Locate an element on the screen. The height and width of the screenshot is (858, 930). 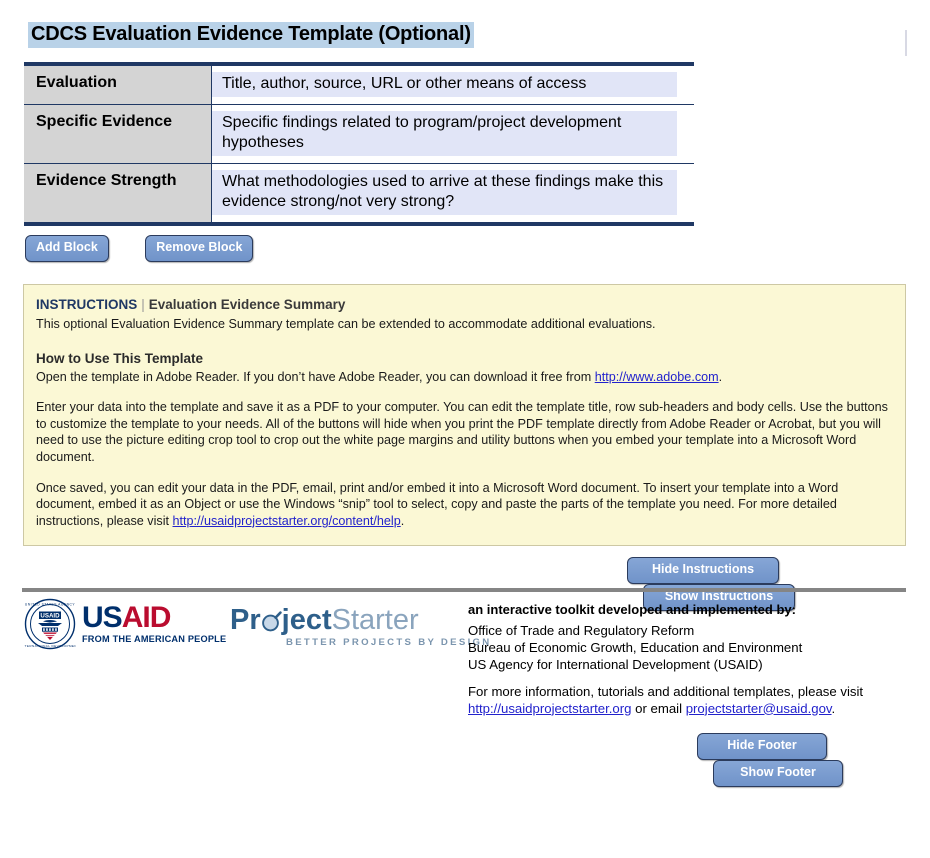
projectstarter-wordmark: Pr jectStarter is located at coordinates (361, 620).